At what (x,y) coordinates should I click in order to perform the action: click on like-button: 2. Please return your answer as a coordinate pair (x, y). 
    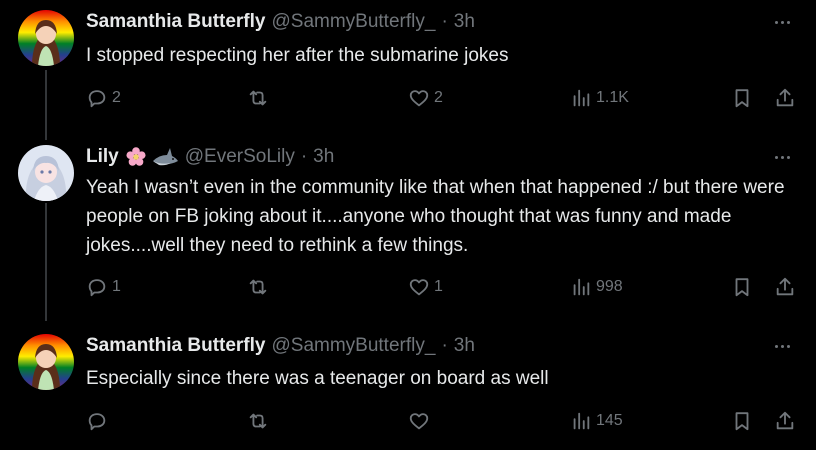
    Looking at the image, I should click on (425, 98).